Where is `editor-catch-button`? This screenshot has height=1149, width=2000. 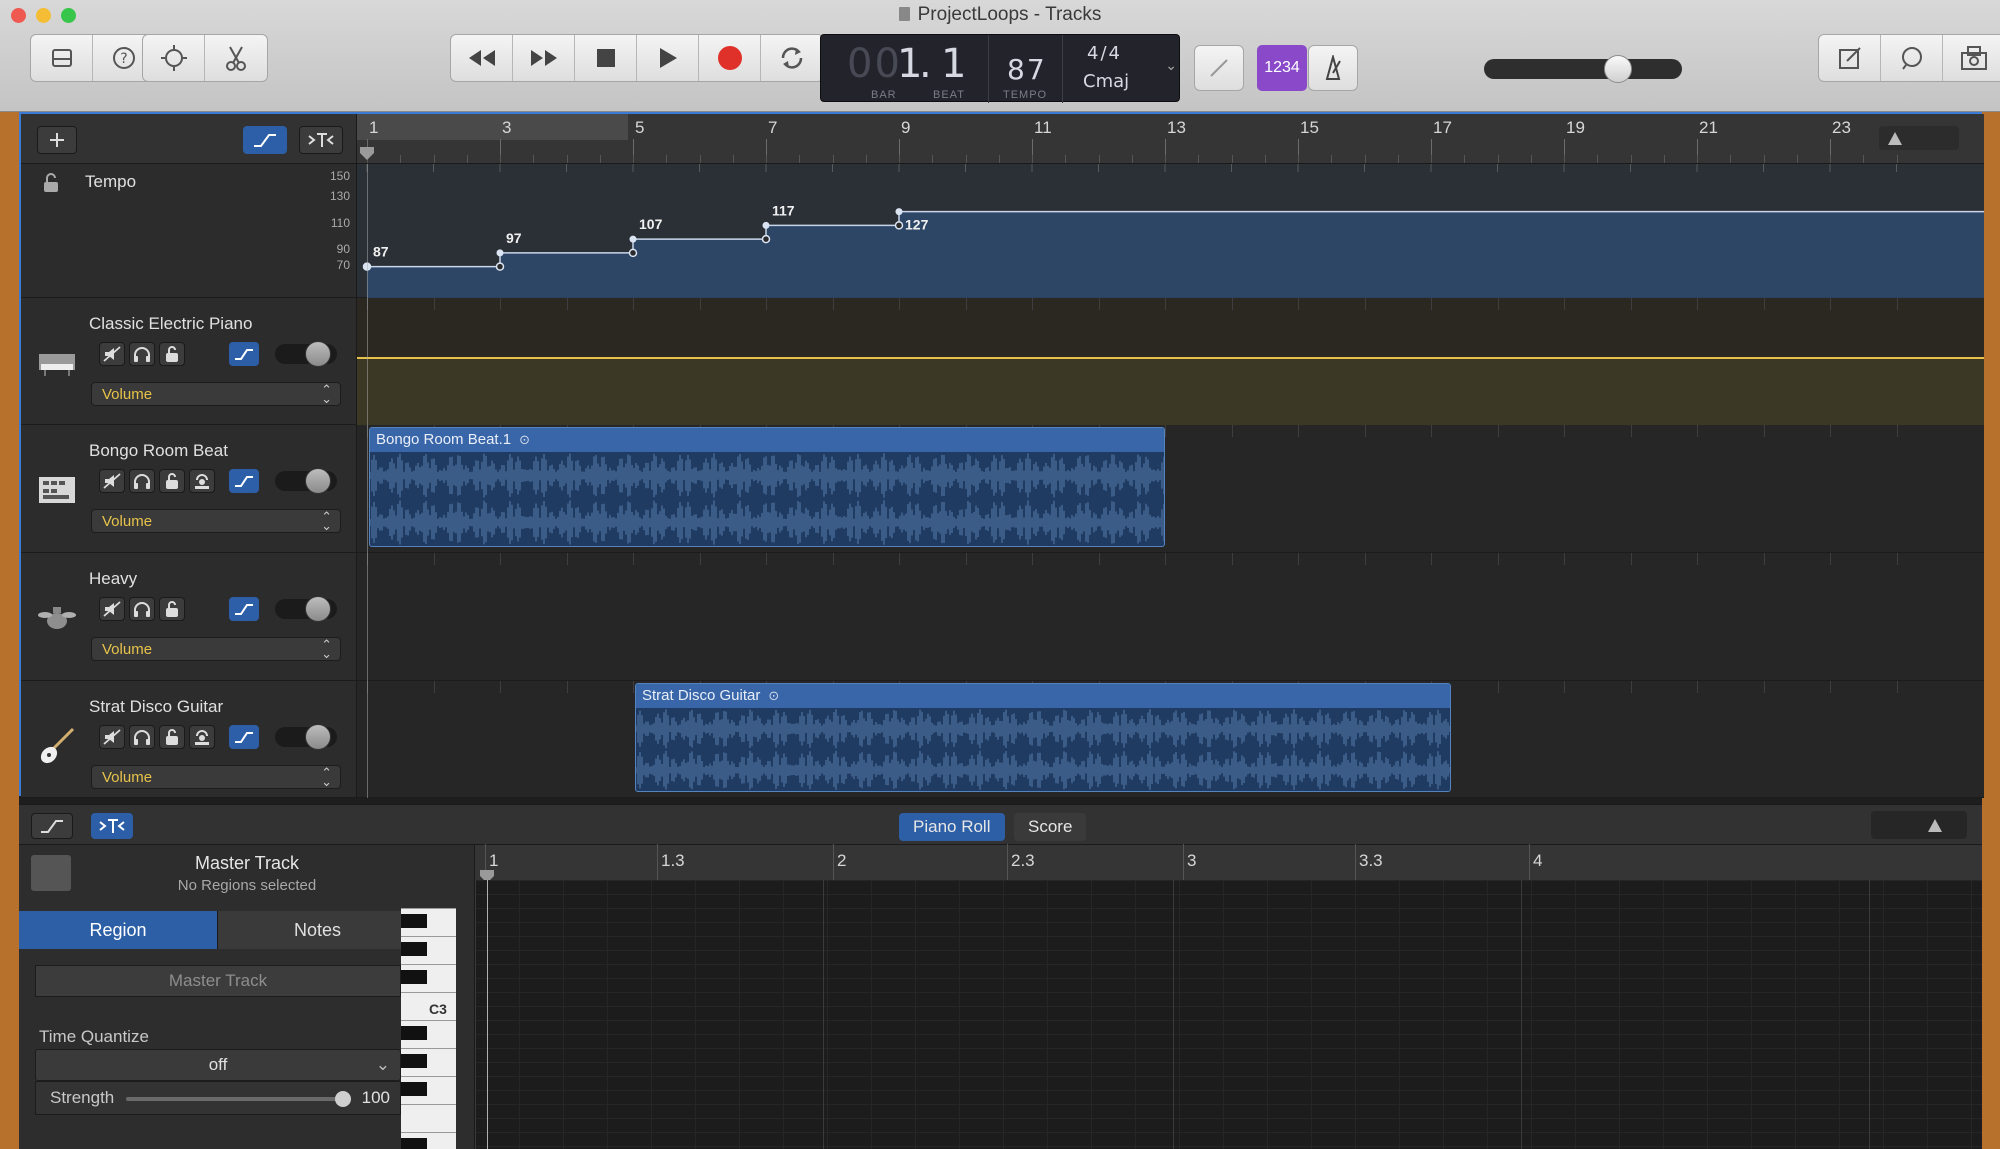
editor-catch-button is located at coordinates (112, 826).